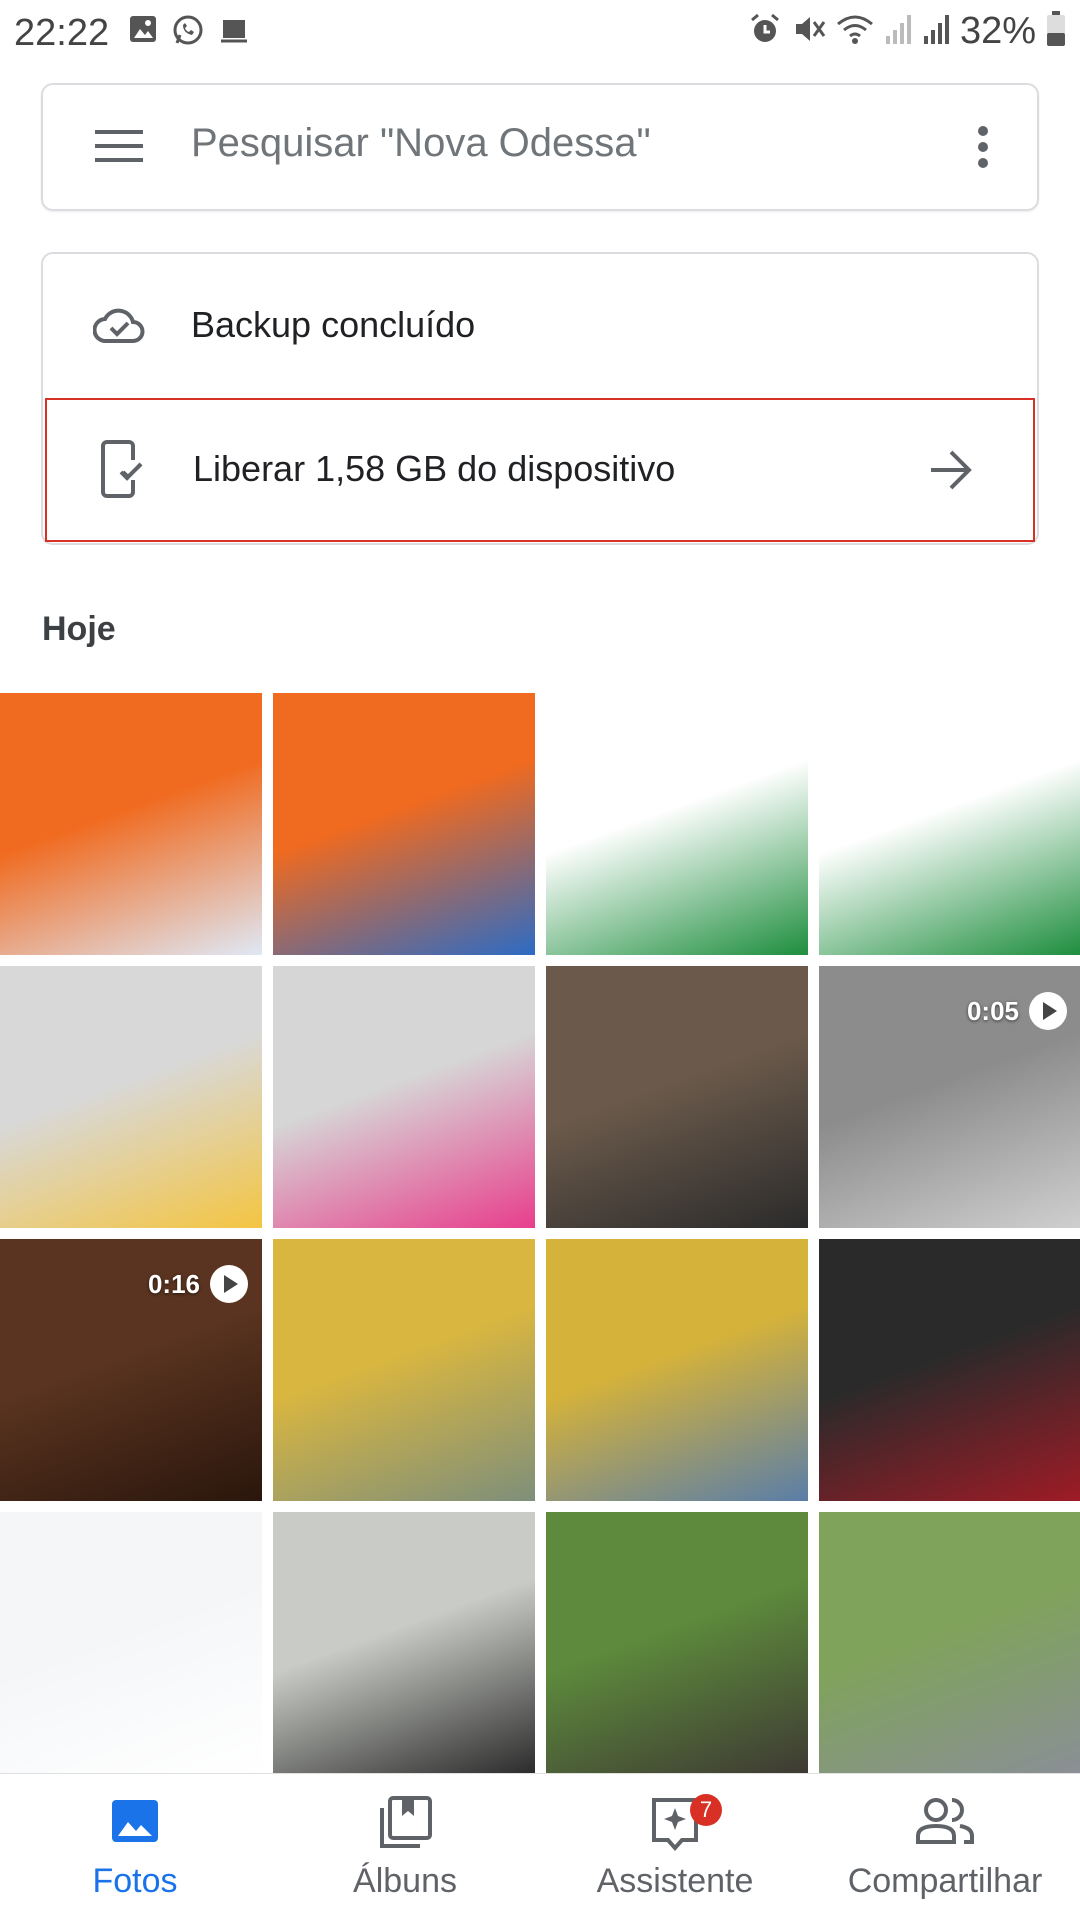 The width and height of the screenshot is (1080, 1921). What do you see at coordinates (945, 1823) in the screenshot?
I see `sharing-icon` at bounding box center [945, 1823].